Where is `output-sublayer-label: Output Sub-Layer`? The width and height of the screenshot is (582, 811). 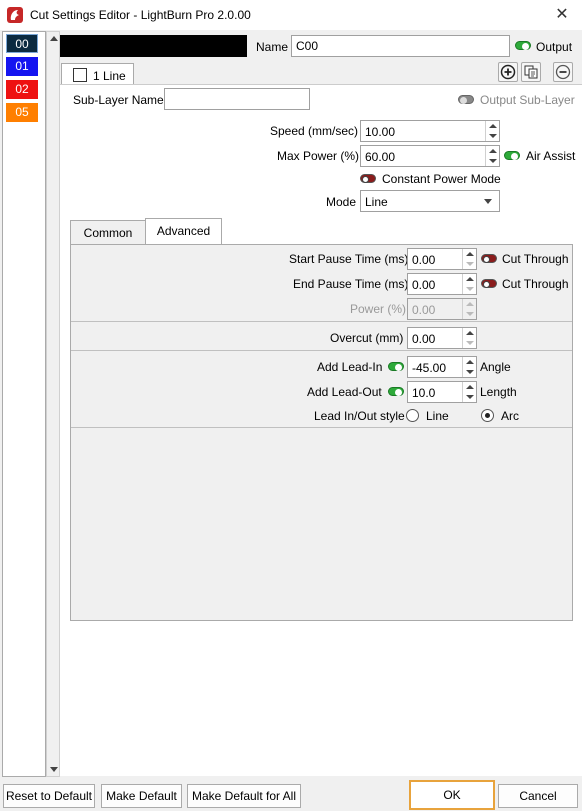
output-sublayer-label: Output Sub-Layer is located at coordinates (527, 100).